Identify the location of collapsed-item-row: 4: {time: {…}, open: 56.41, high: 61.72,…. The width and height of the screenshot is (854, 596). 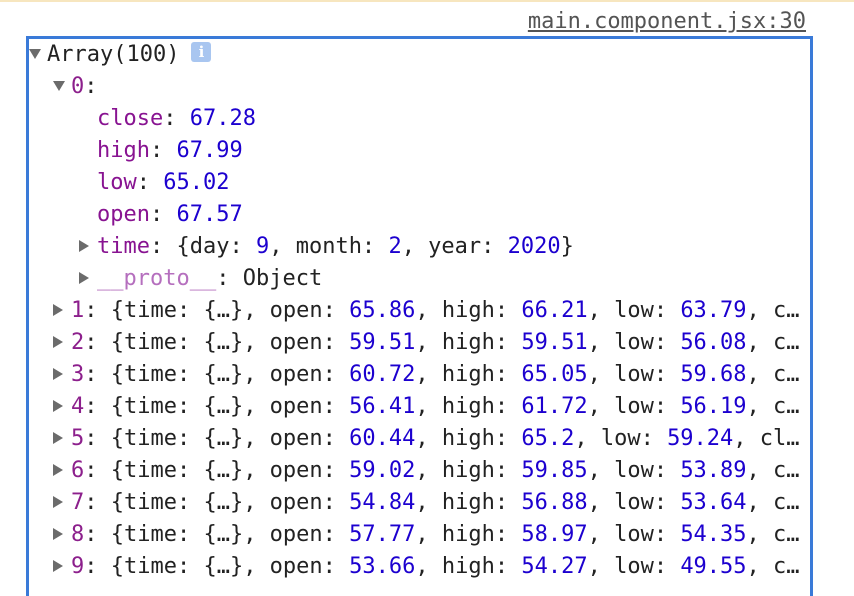
(431, 407).